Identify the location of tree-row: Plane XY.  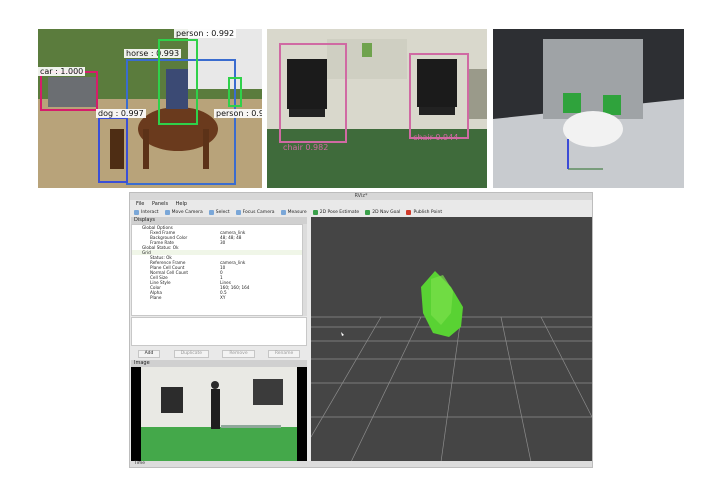
(217, 297).